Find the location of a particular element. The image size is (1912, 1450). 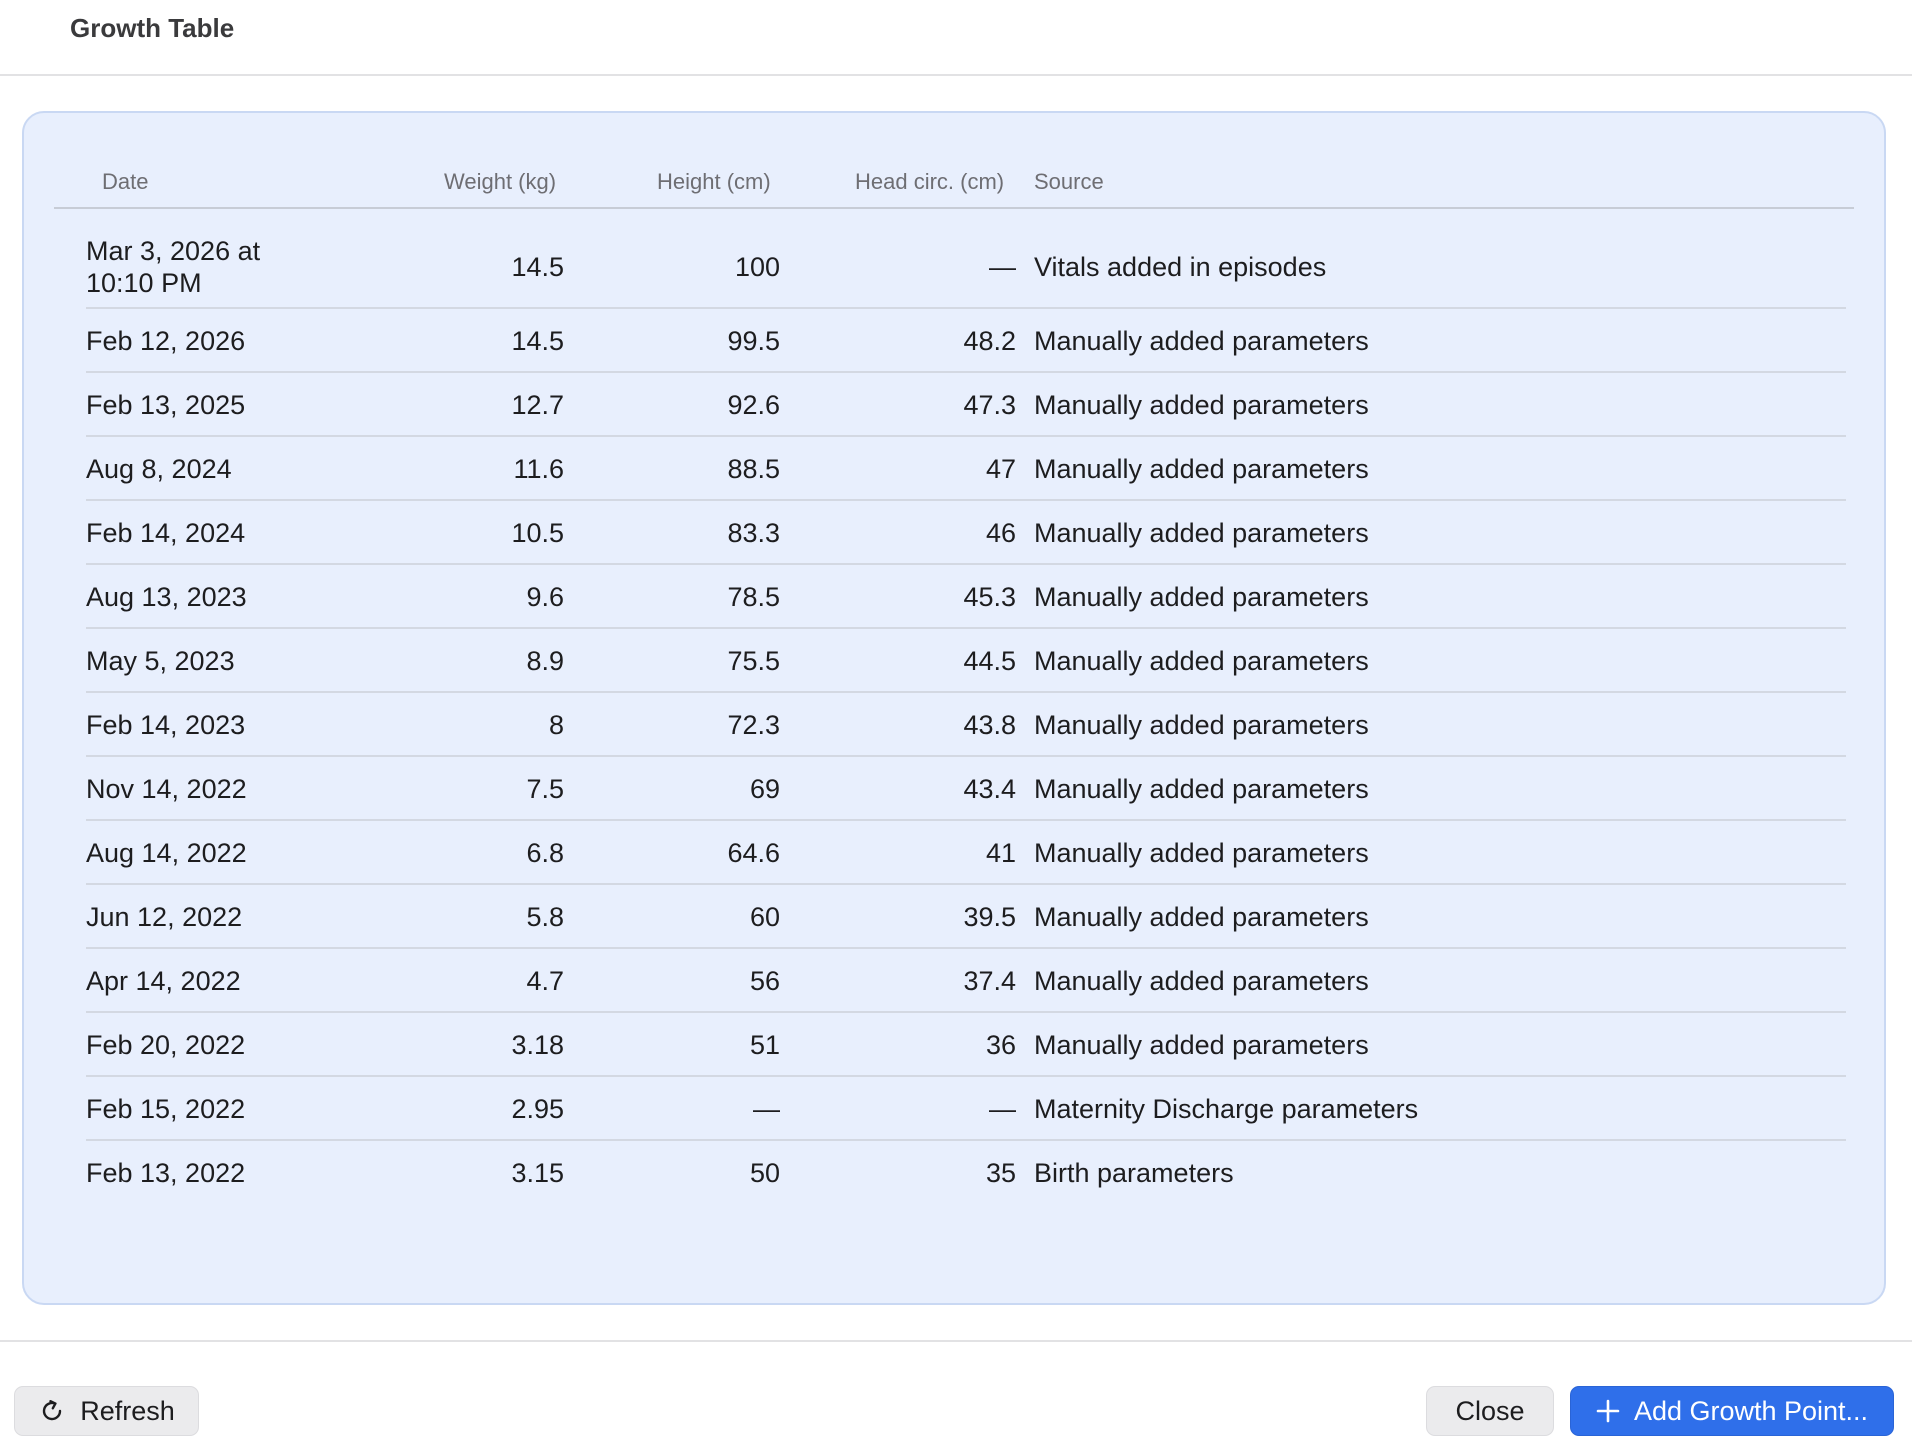

cell-height: 50 is located at coordinates (764, 1173).